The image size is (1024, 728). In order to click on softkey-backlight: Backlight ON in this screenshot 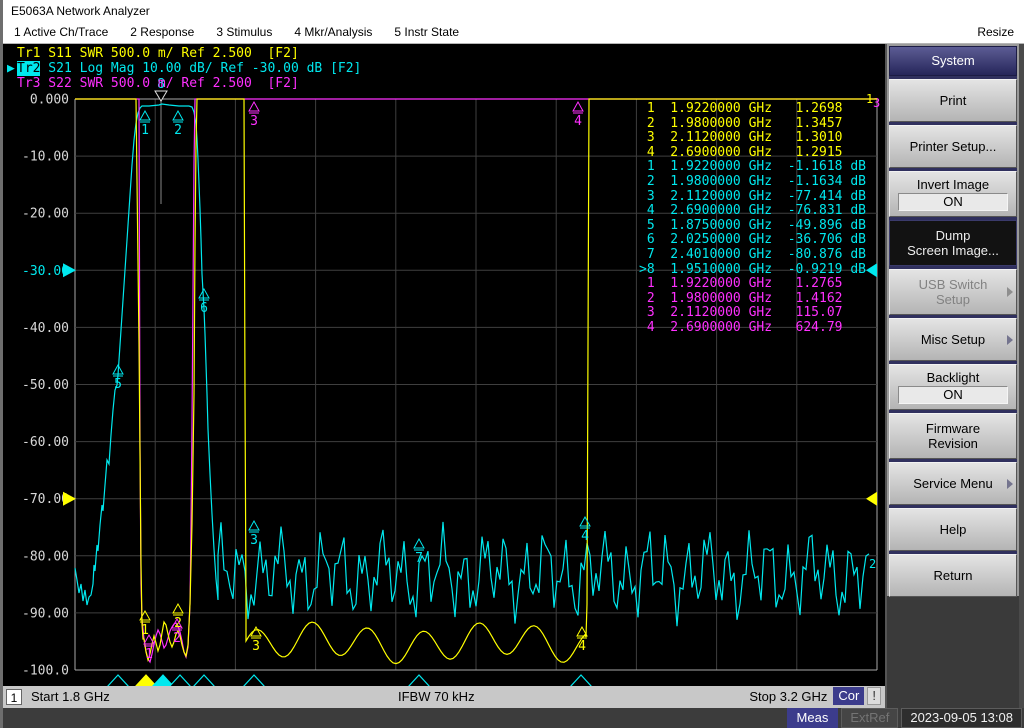, I will do `click(953, 387)`.